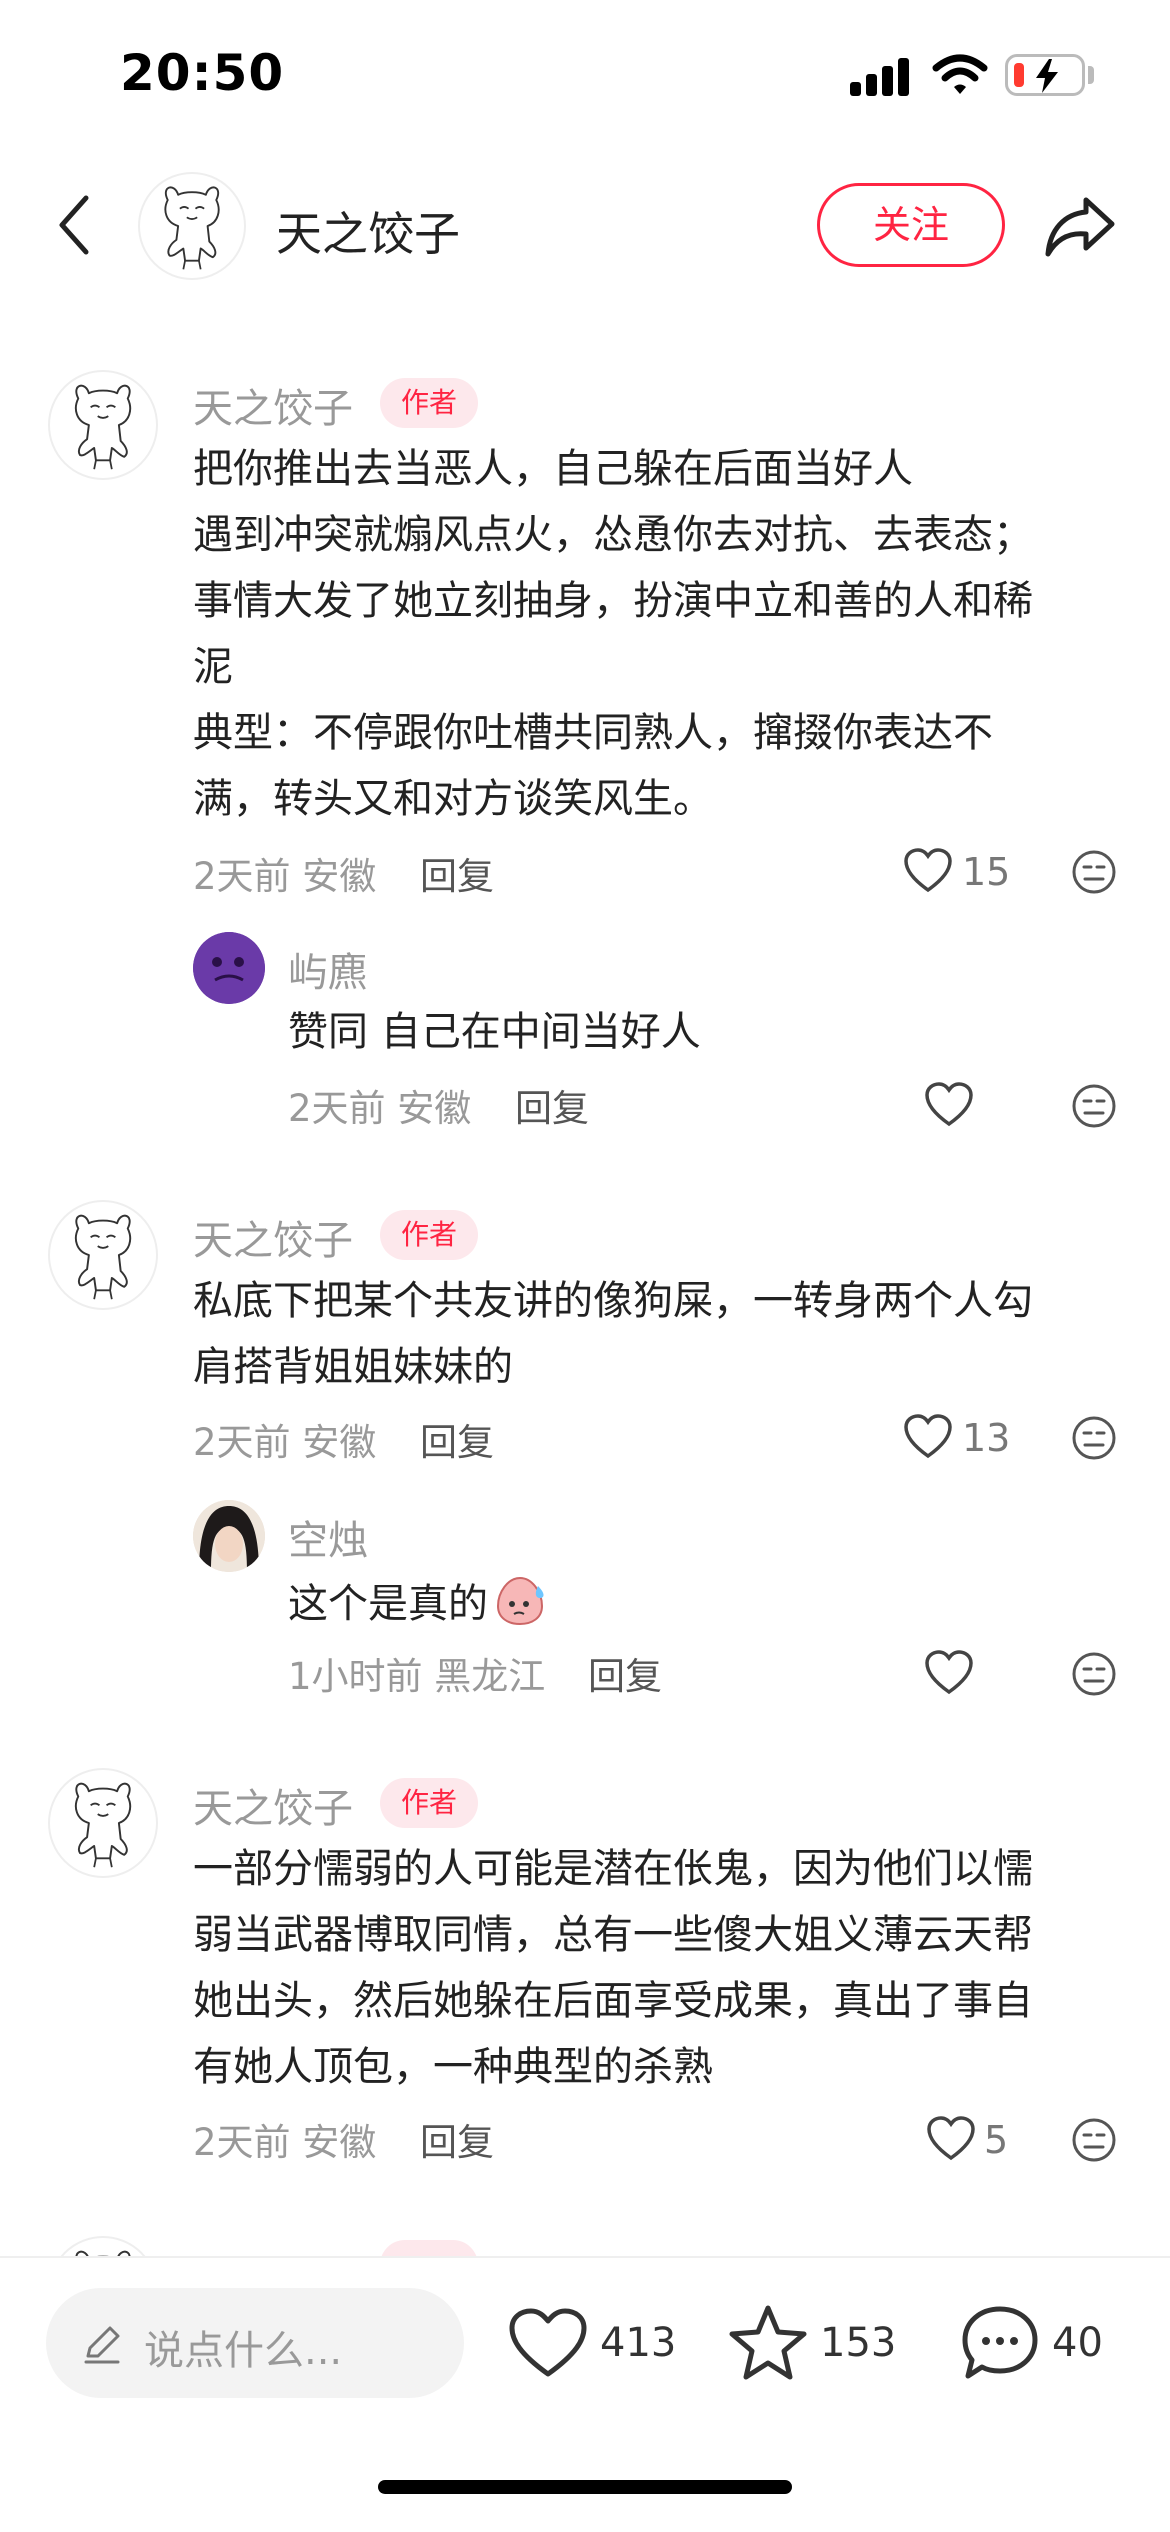 The image size is (1170, 2532). I want to click on comment-text: 私底下把某个共友讲的像狗屎，一转身两个人勾 肩搭背姐姐妹妹的, so click(643, 1334).